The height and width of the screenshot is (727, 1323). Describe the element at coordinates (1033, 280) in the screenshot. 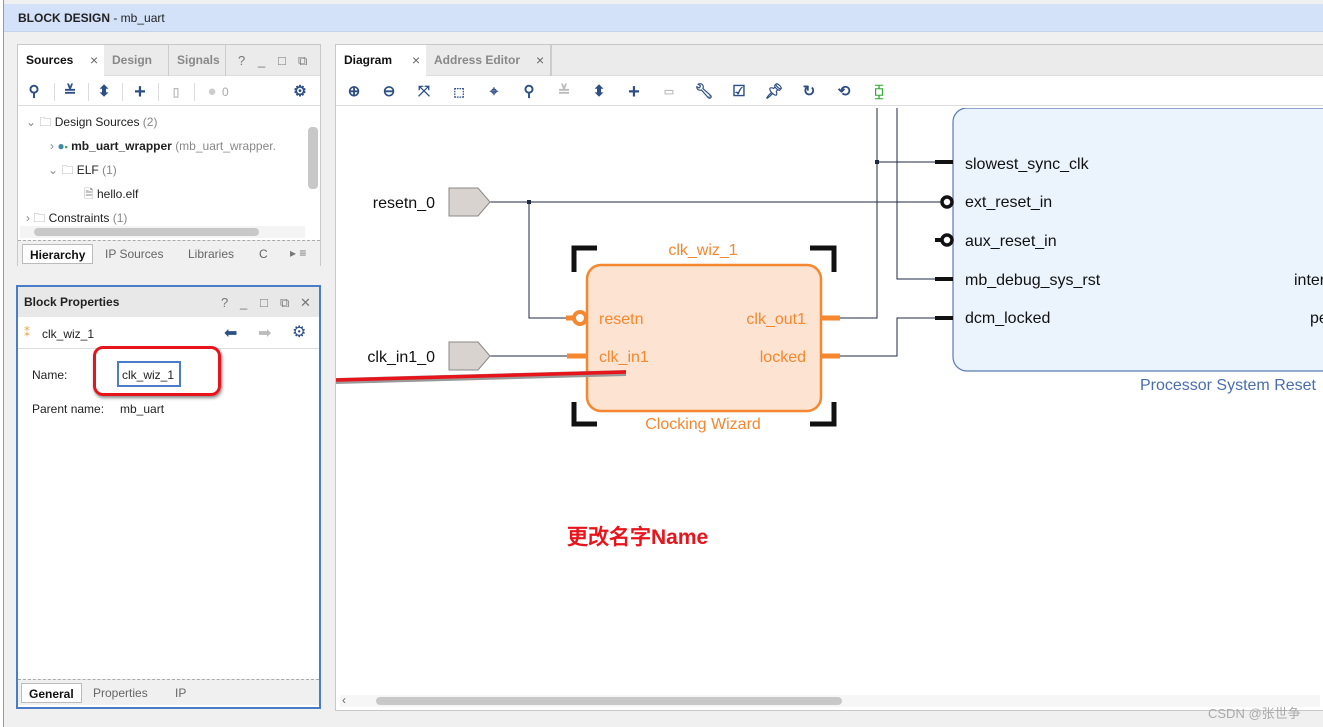

I see `pin-label: mb_debug_sys_rst` at that location.